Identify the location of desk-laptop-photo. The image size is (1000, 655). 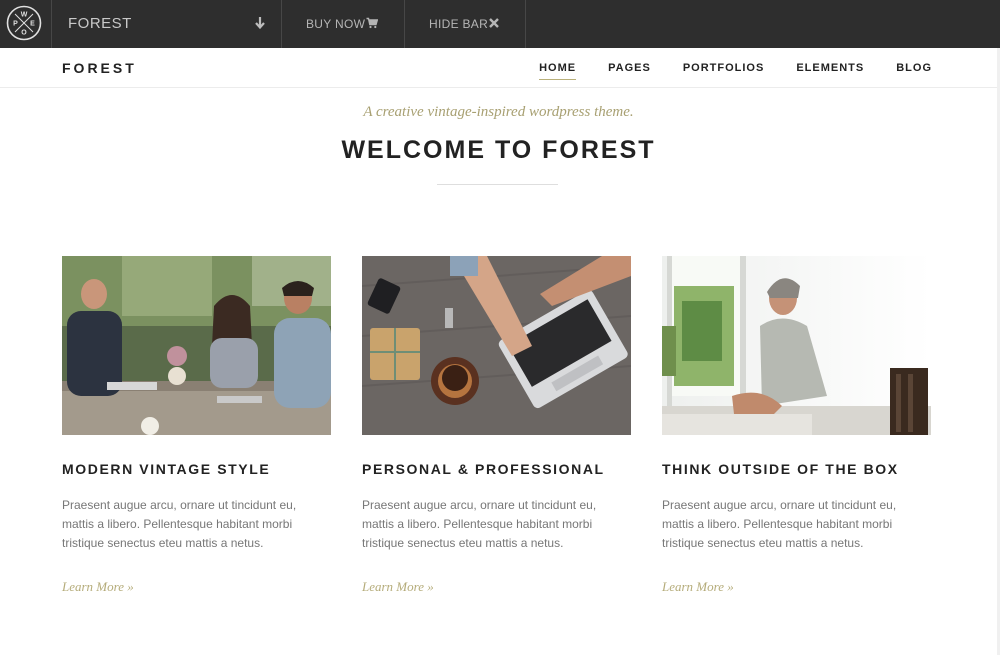
(496, 345).